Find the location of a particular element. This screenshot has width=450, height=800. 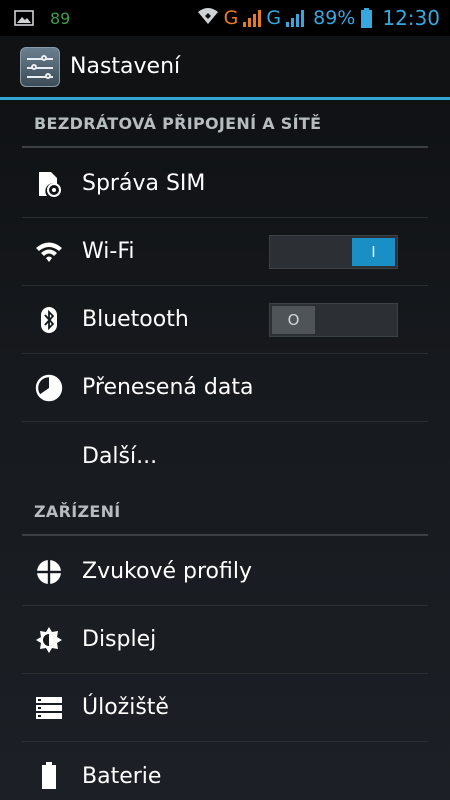

toggle-thumb: O is located at coordinates (293, 320).